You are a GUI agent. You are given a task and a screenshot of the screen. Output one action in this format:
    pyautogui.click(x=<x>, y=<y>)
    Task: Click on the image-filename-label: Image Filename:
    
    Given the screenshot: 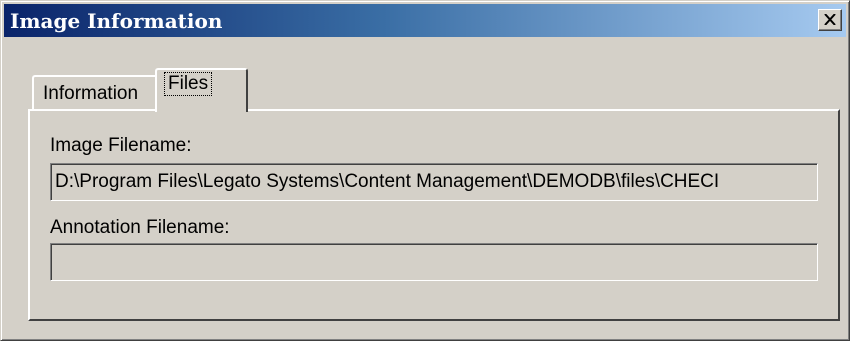 What is the action you would take?
    pyautogui.click(x=121, y=145)
    